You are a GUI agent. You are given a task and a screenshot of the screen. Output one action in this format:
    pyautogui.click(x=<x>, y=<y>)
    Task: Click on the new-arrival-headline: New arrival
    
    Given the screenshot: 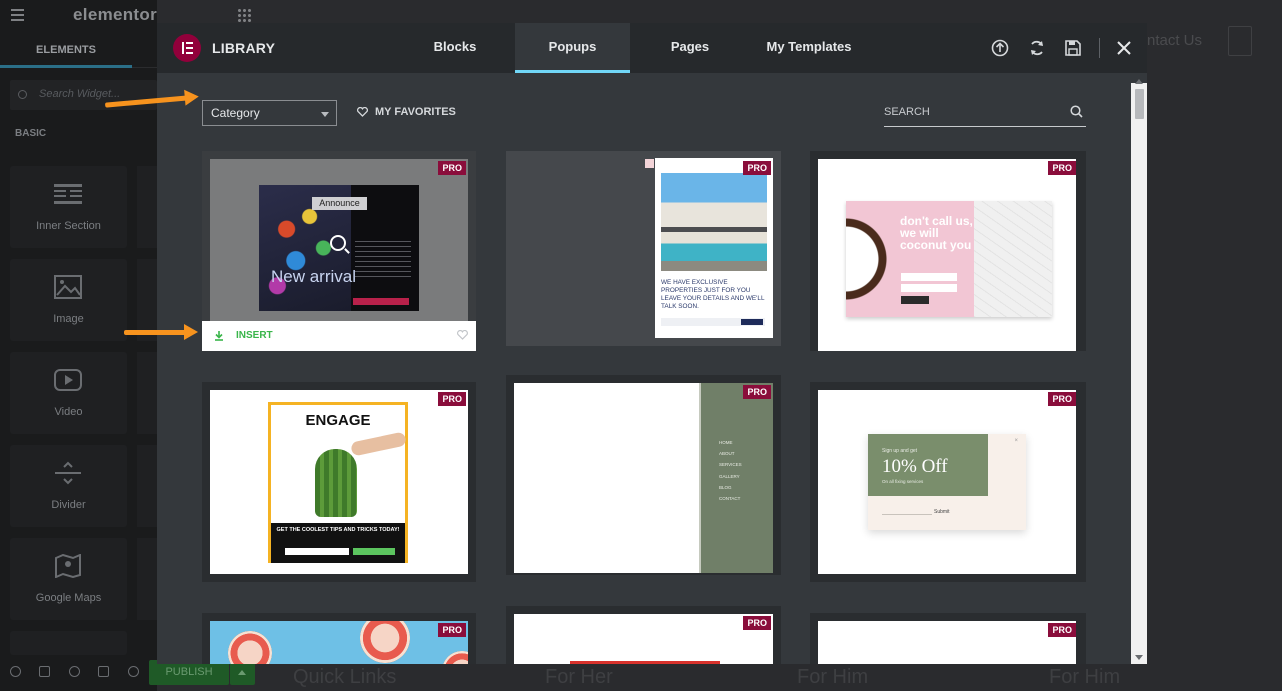 What is the action you would take?
    pyautogui.click(x=314, y=276)
    